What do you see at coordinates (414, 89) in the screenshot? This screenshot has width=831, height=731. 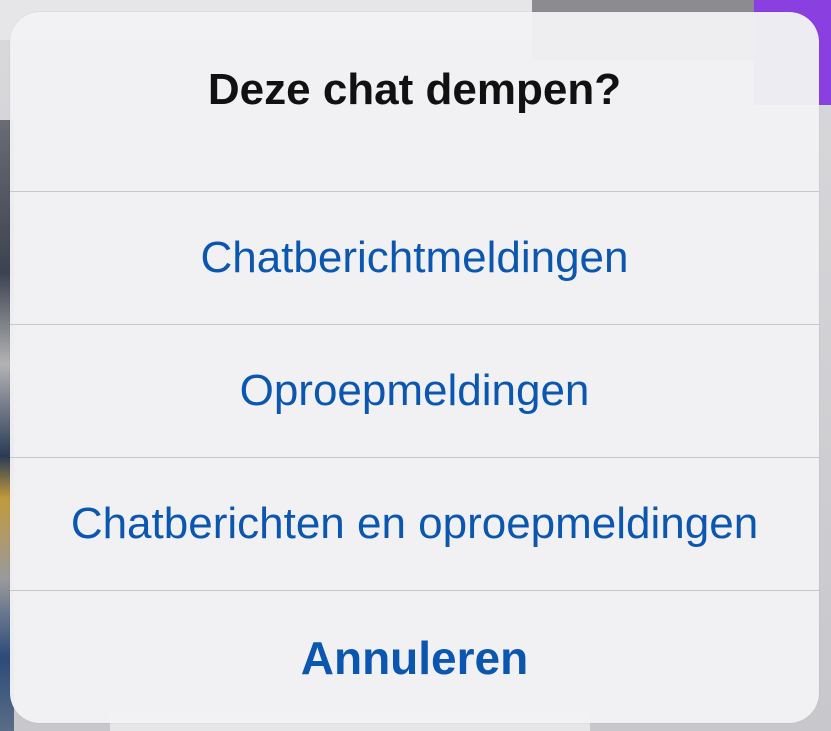 I see `action-sheet-title: Deze chat dempen?` at bounding box center [414, 89].